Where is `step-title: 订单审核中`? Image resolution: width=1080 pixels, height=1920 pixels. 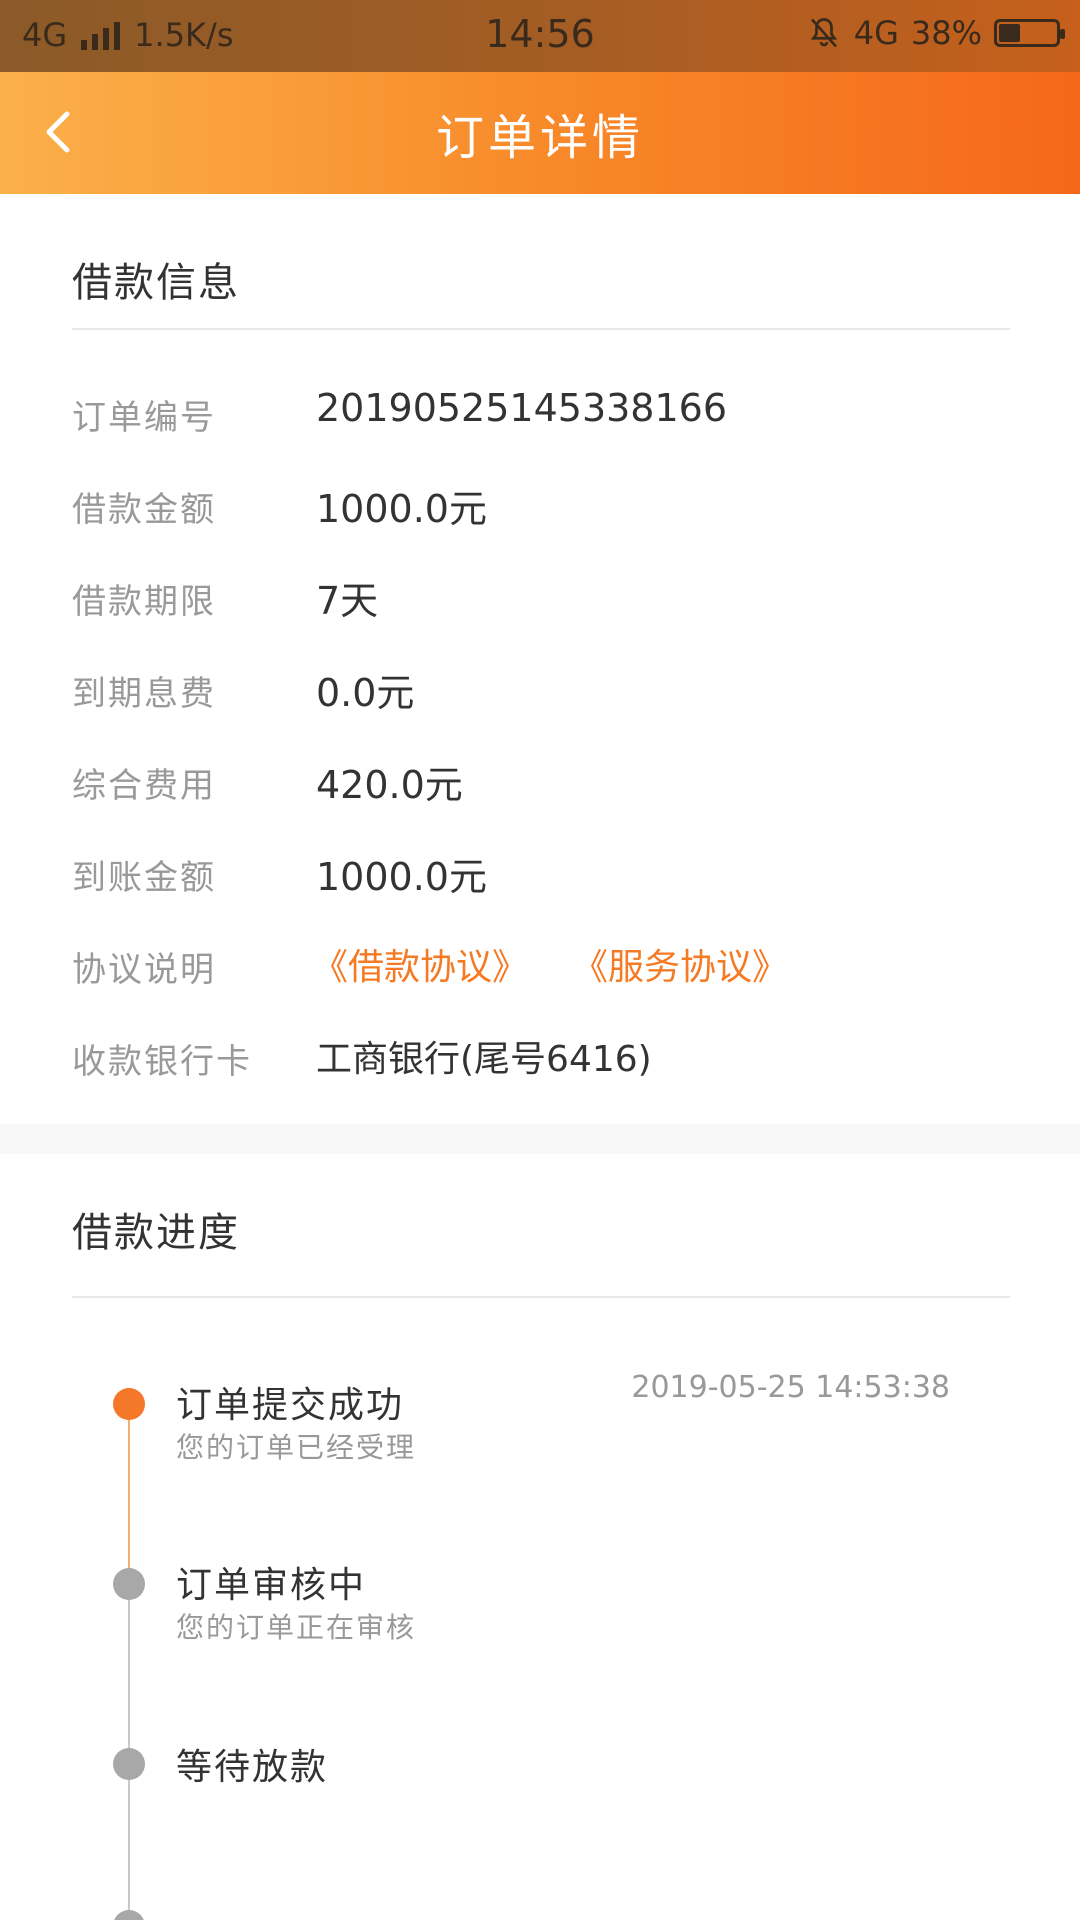
step-title: 订单审核中 is located at coordinates (271, 1585).